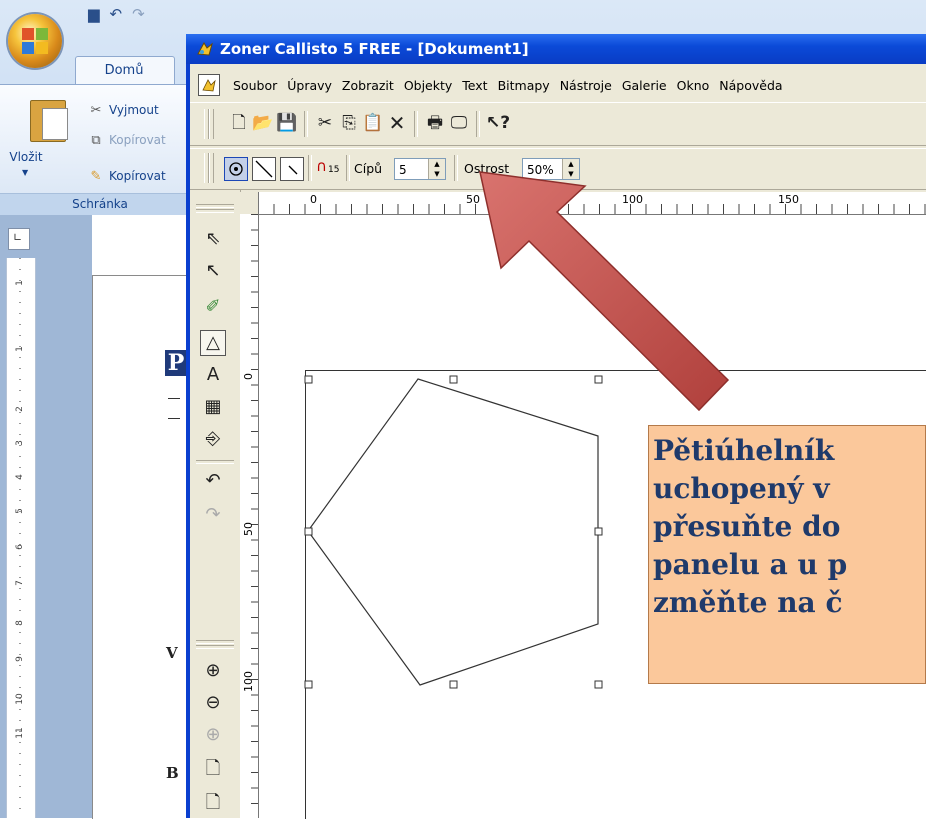  I want to click on pentagon-shape, so click(453, 532).